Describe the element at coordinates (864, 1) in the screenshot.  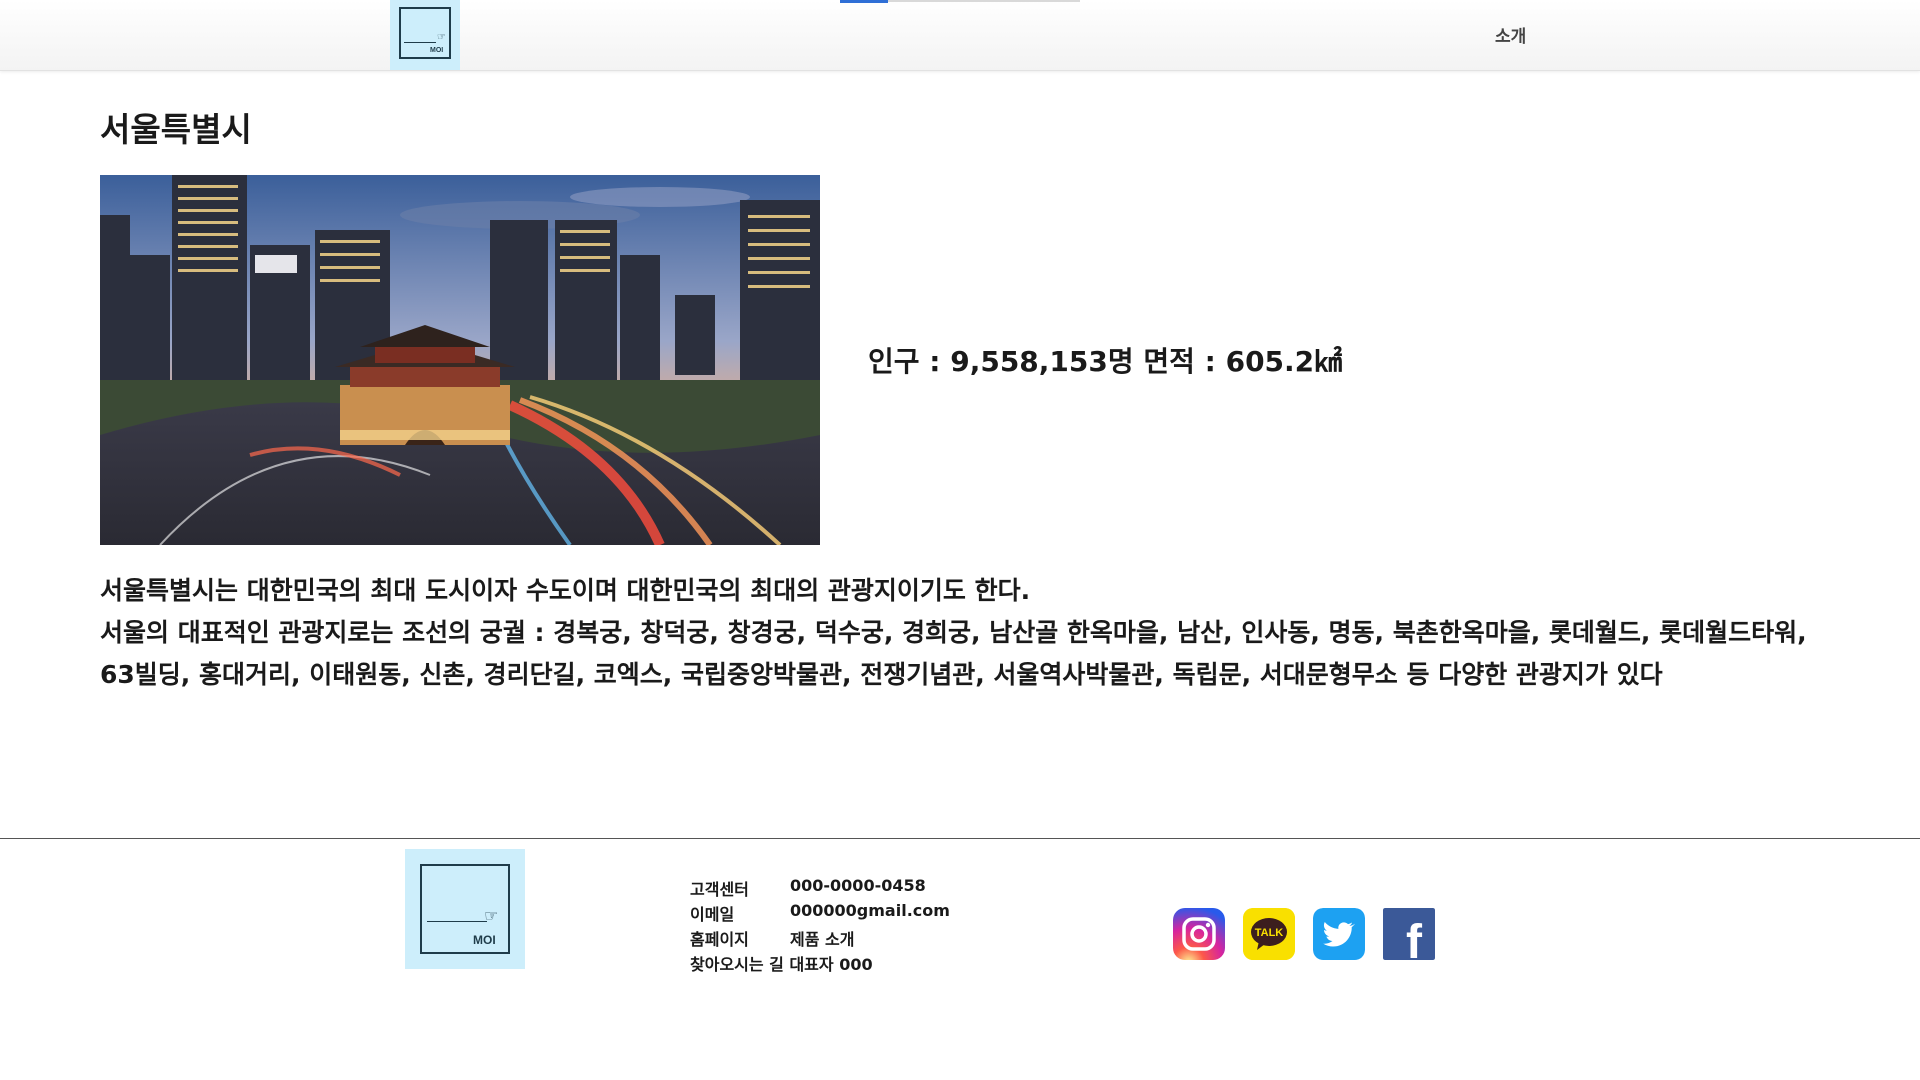
I see `active-tab-indicator` at that location.